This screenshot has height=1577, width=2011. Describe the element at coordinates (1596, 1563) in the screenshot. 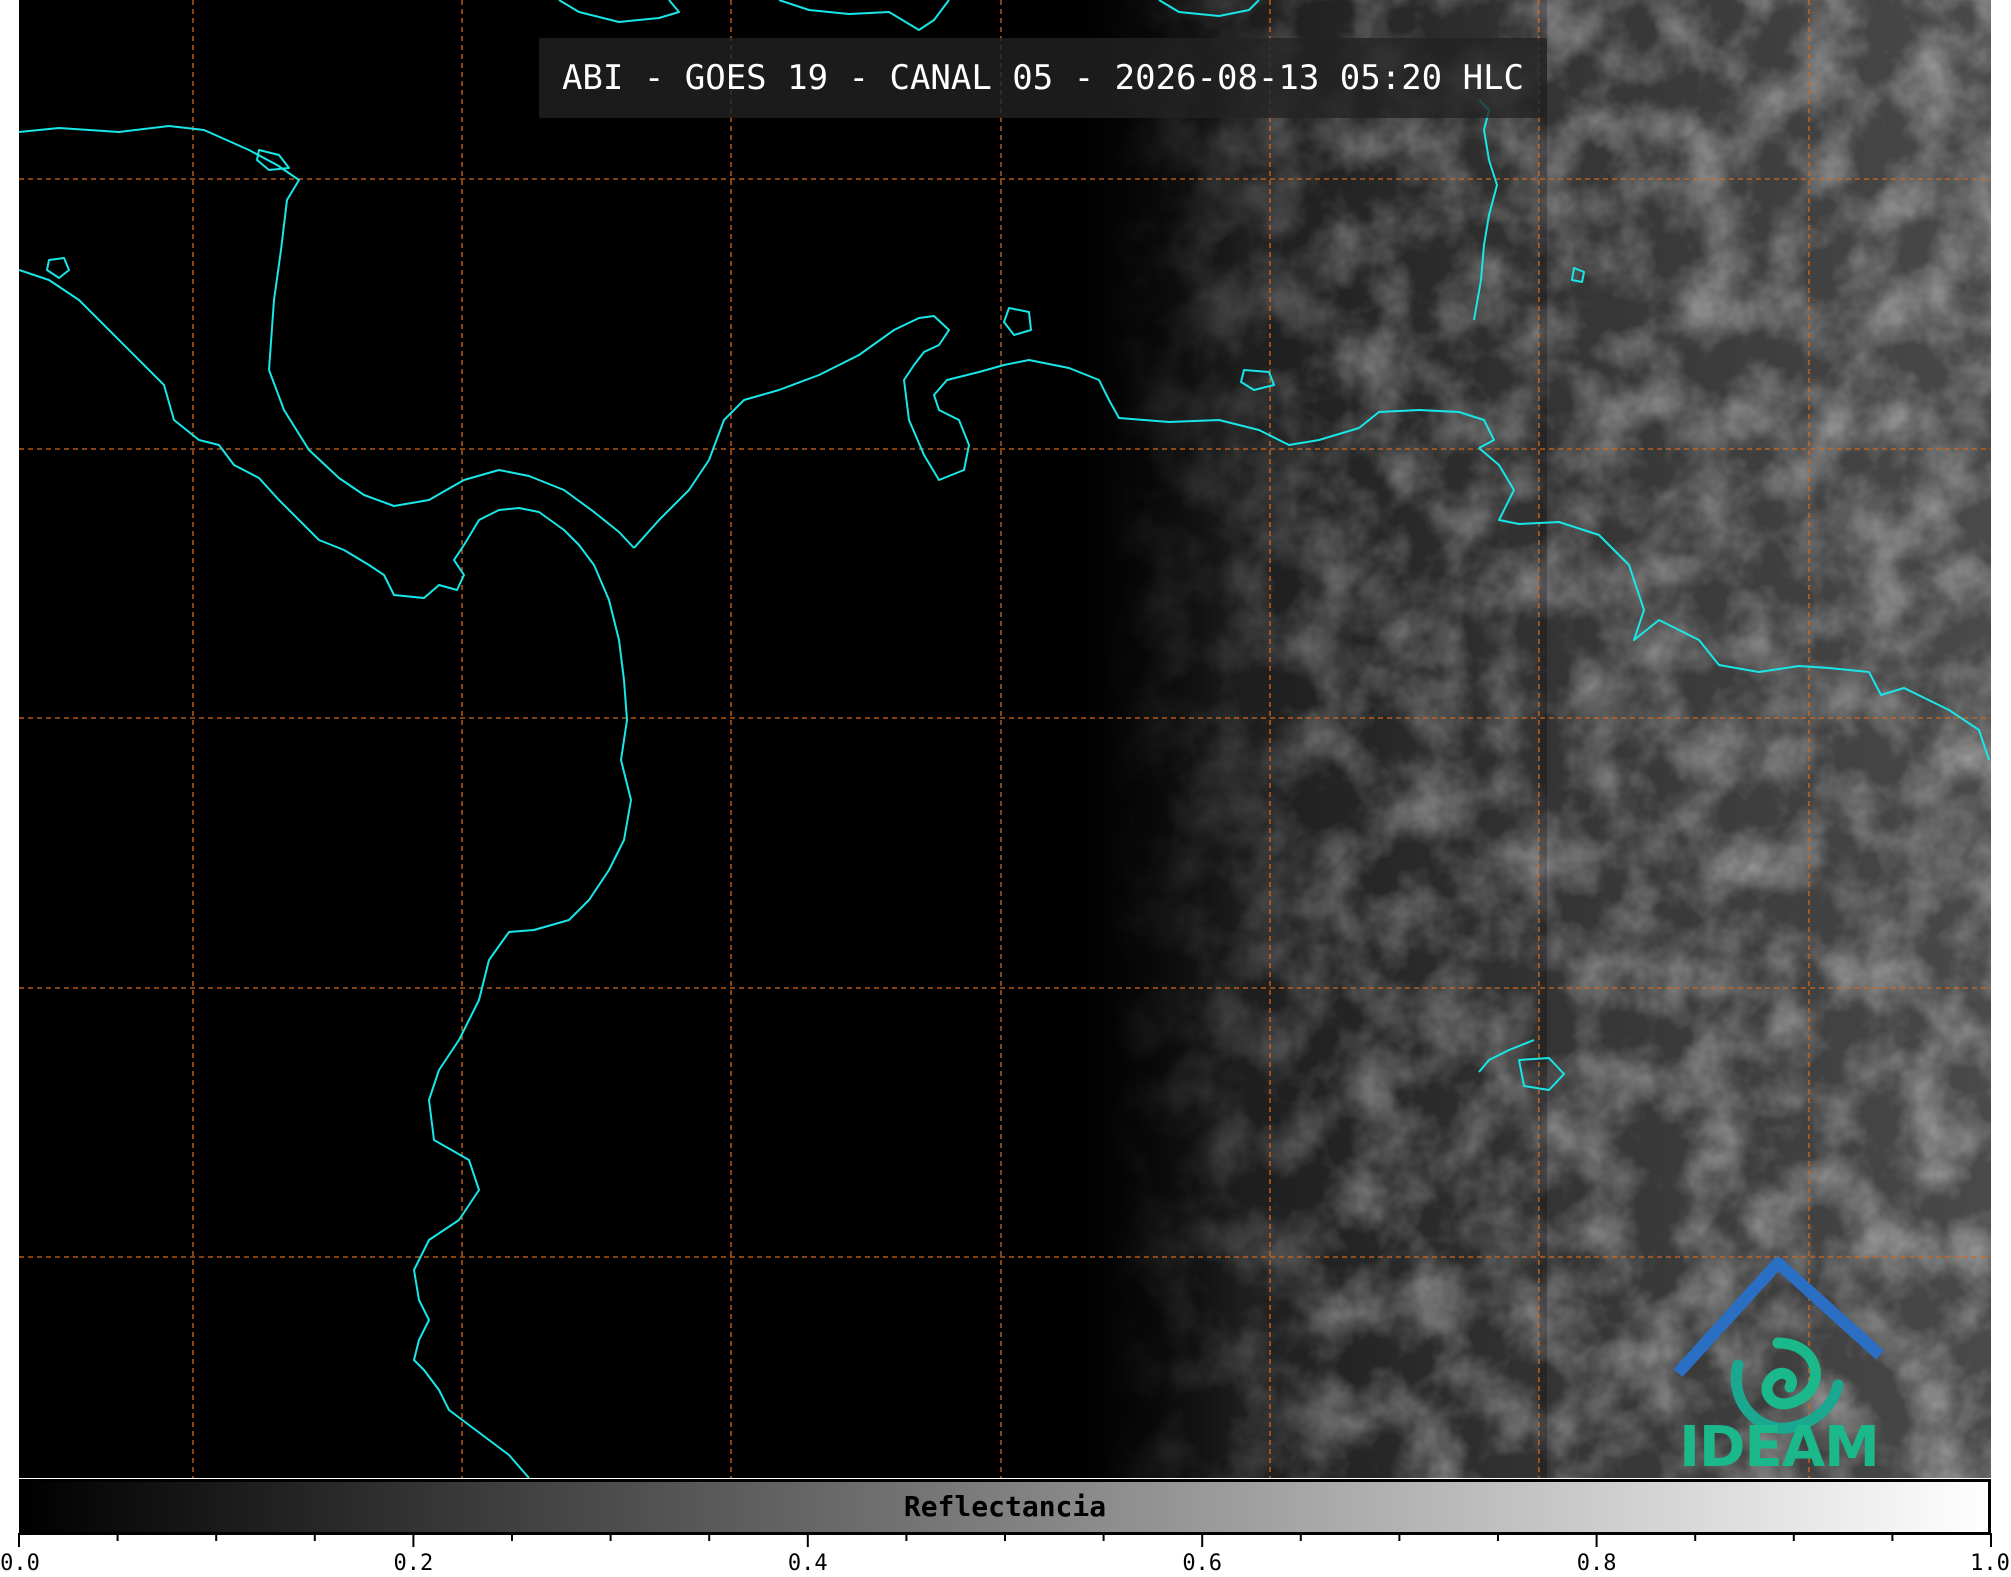

I see `colorbar-tick-label: 0.8` at that location.